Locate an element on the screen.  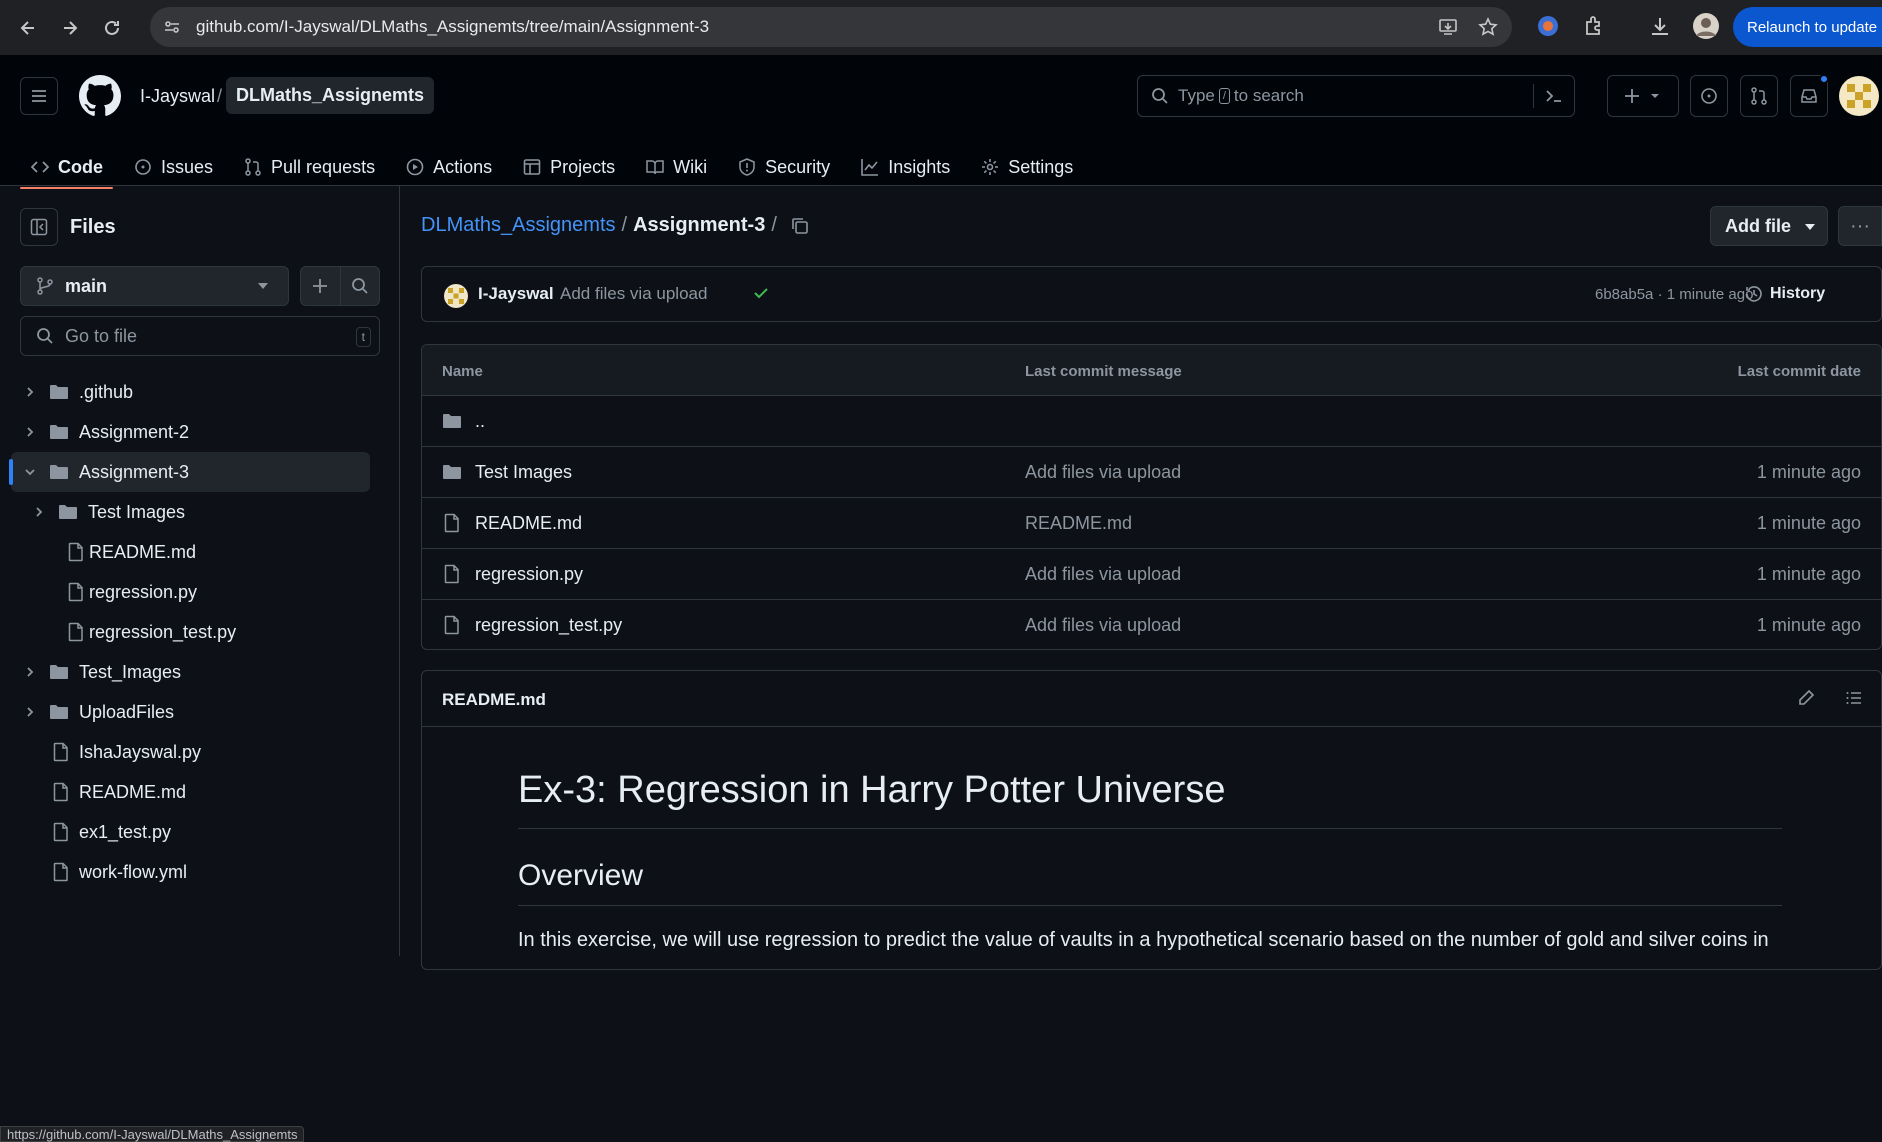
row-name: .. is located at coordinates (480, 421).